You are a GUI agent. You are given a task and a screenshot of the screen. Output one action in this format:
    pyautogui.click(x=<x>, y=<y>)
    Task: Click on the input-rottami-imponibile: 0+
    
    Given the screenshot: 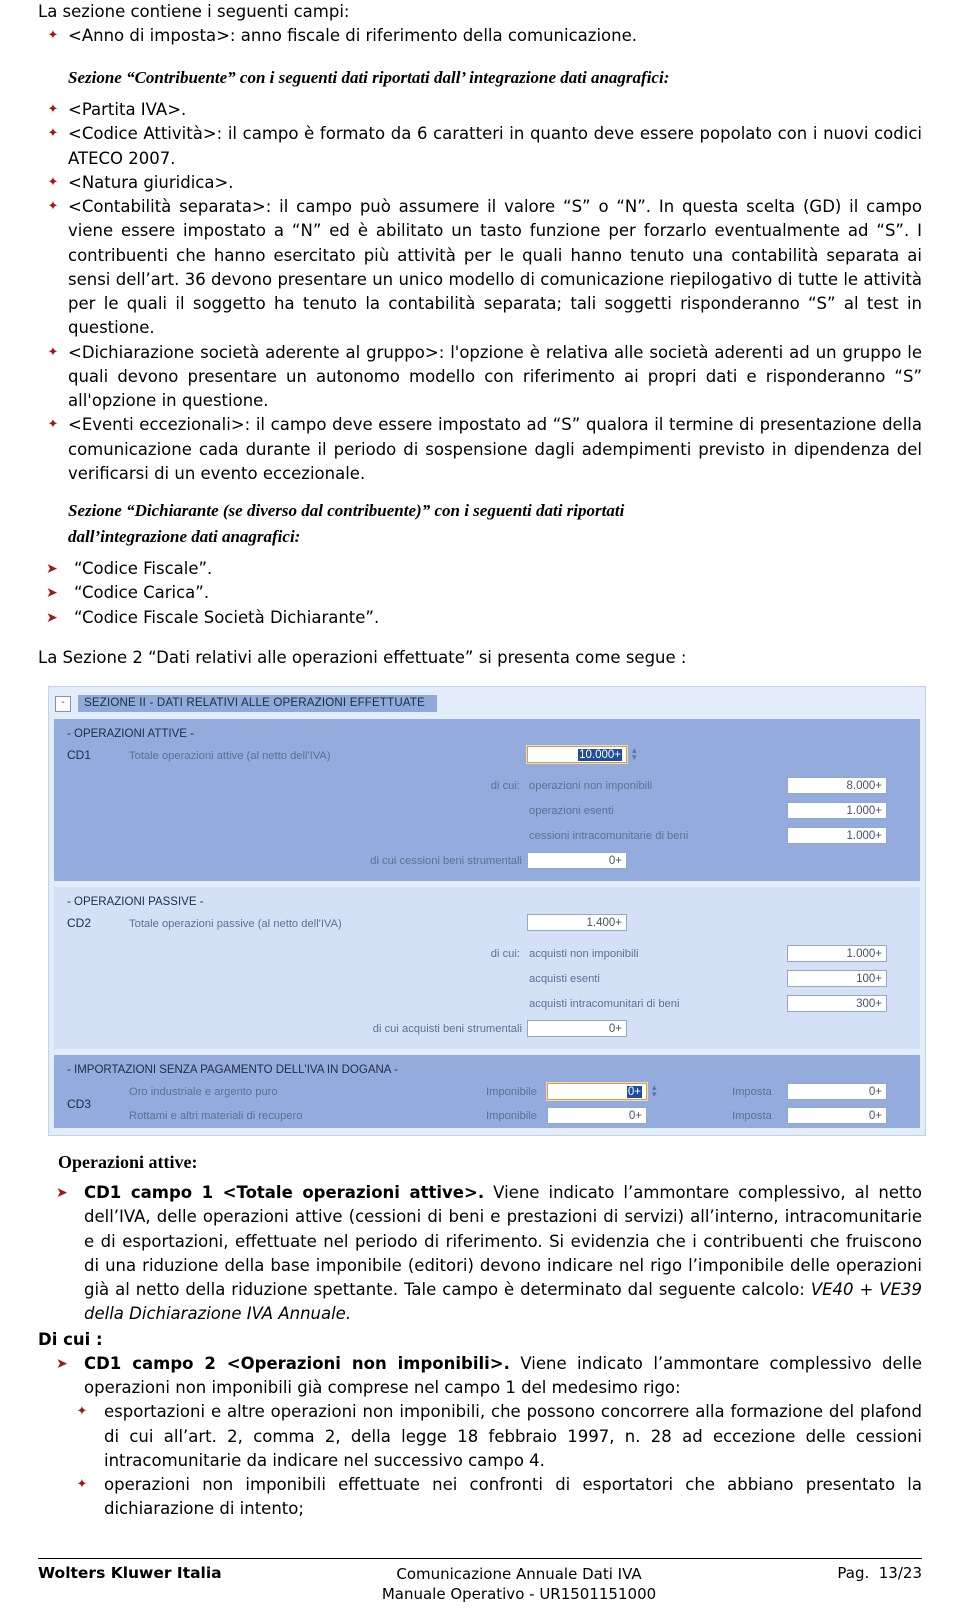 What is the action you would take?
    pyautogui.click(x=597, y=1115)
    